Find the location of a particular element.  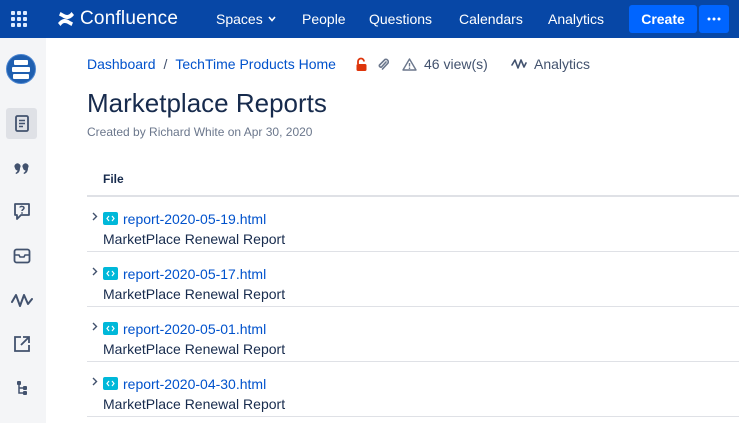

page-analytics-link: Analytics is located at coordinates (550, 64).